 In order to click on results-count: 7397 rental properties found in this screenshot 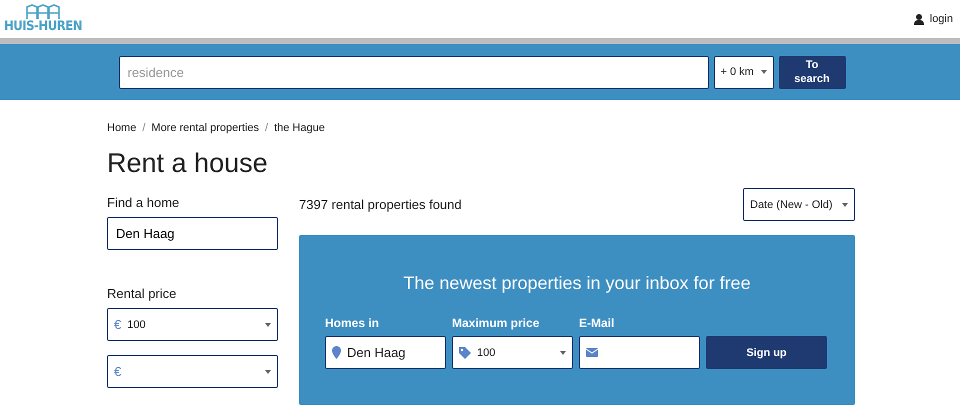, I will do `click(380, 204)`.